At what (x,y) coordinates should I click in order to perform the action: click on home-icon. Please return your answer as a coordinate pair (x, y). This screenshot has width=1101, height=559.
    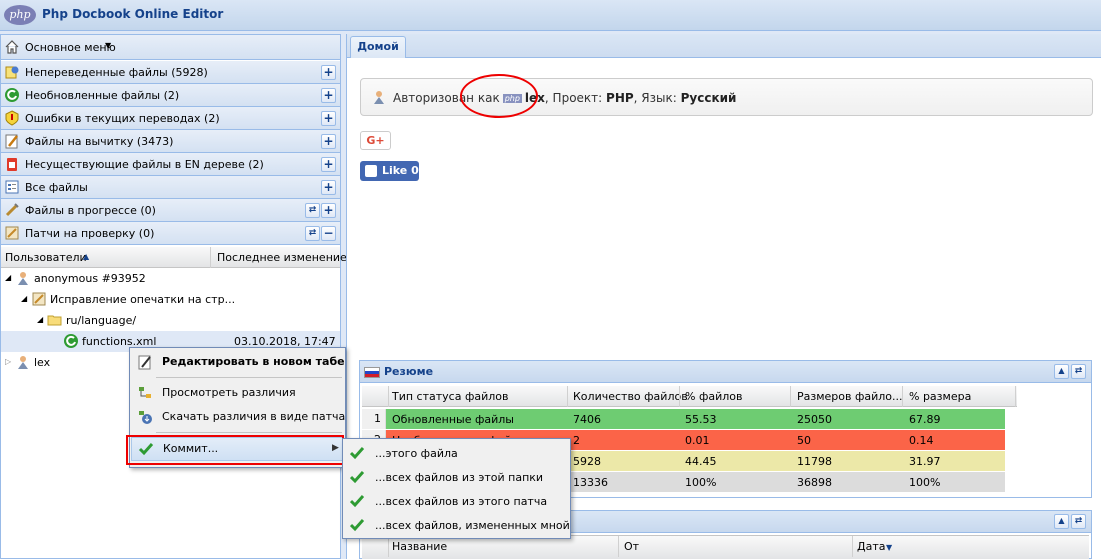
    Looking at the image, I should click on (12, 47).